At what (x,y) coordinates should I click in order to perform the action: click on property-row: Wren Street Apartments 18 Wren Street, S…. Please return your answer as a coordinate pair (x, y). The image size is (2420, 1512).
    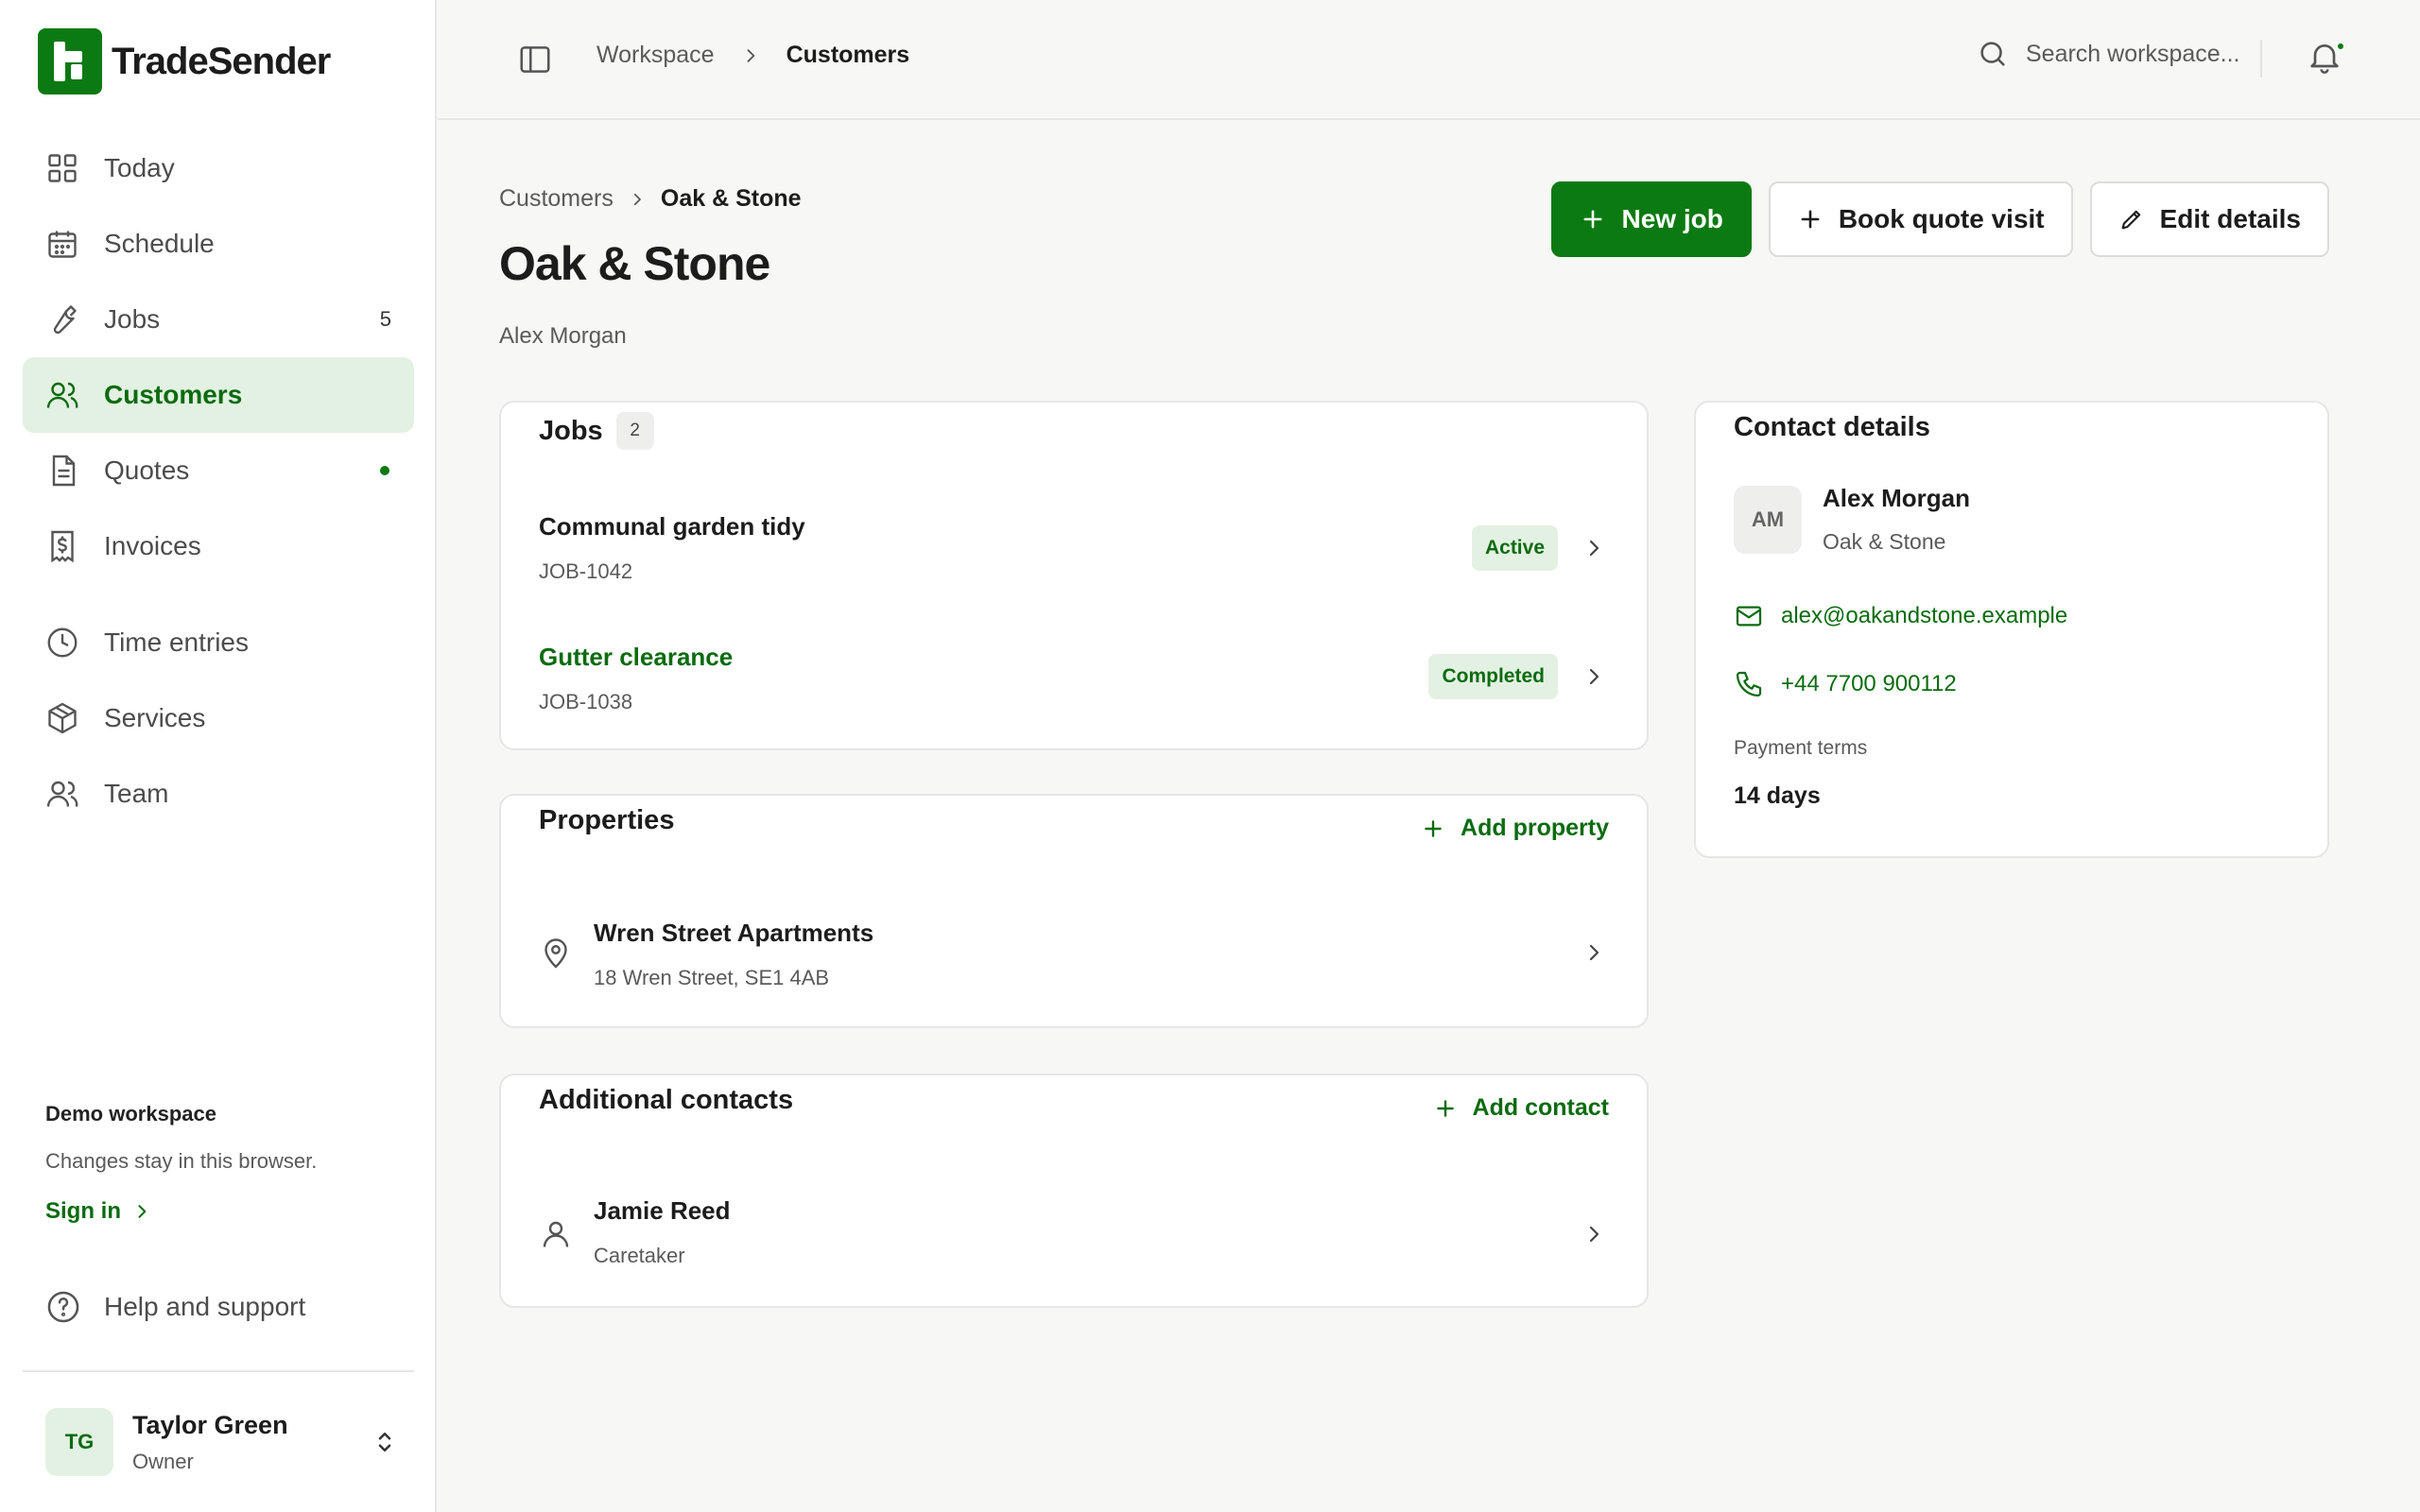
    Looking at the image, I should click on (1074, 967).